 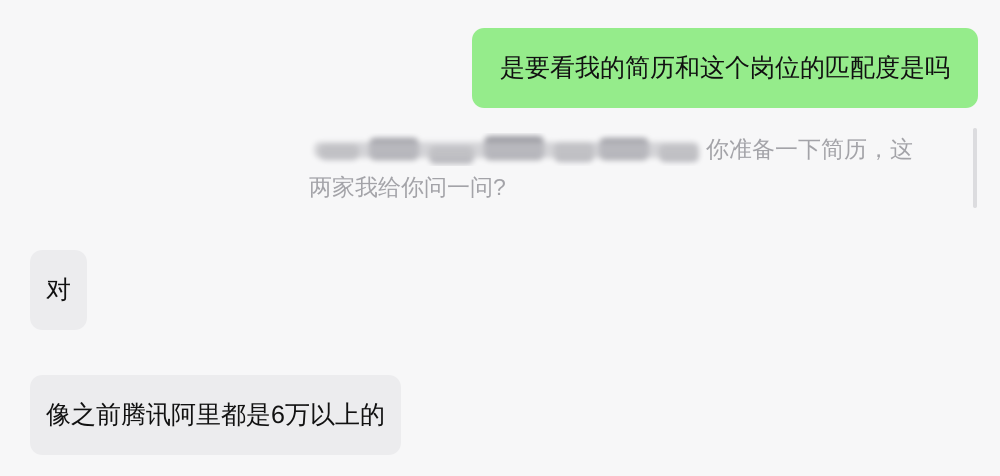 I want to click on quoted-message-line: 你准备一下简历，这, so click(x=809, y=149).